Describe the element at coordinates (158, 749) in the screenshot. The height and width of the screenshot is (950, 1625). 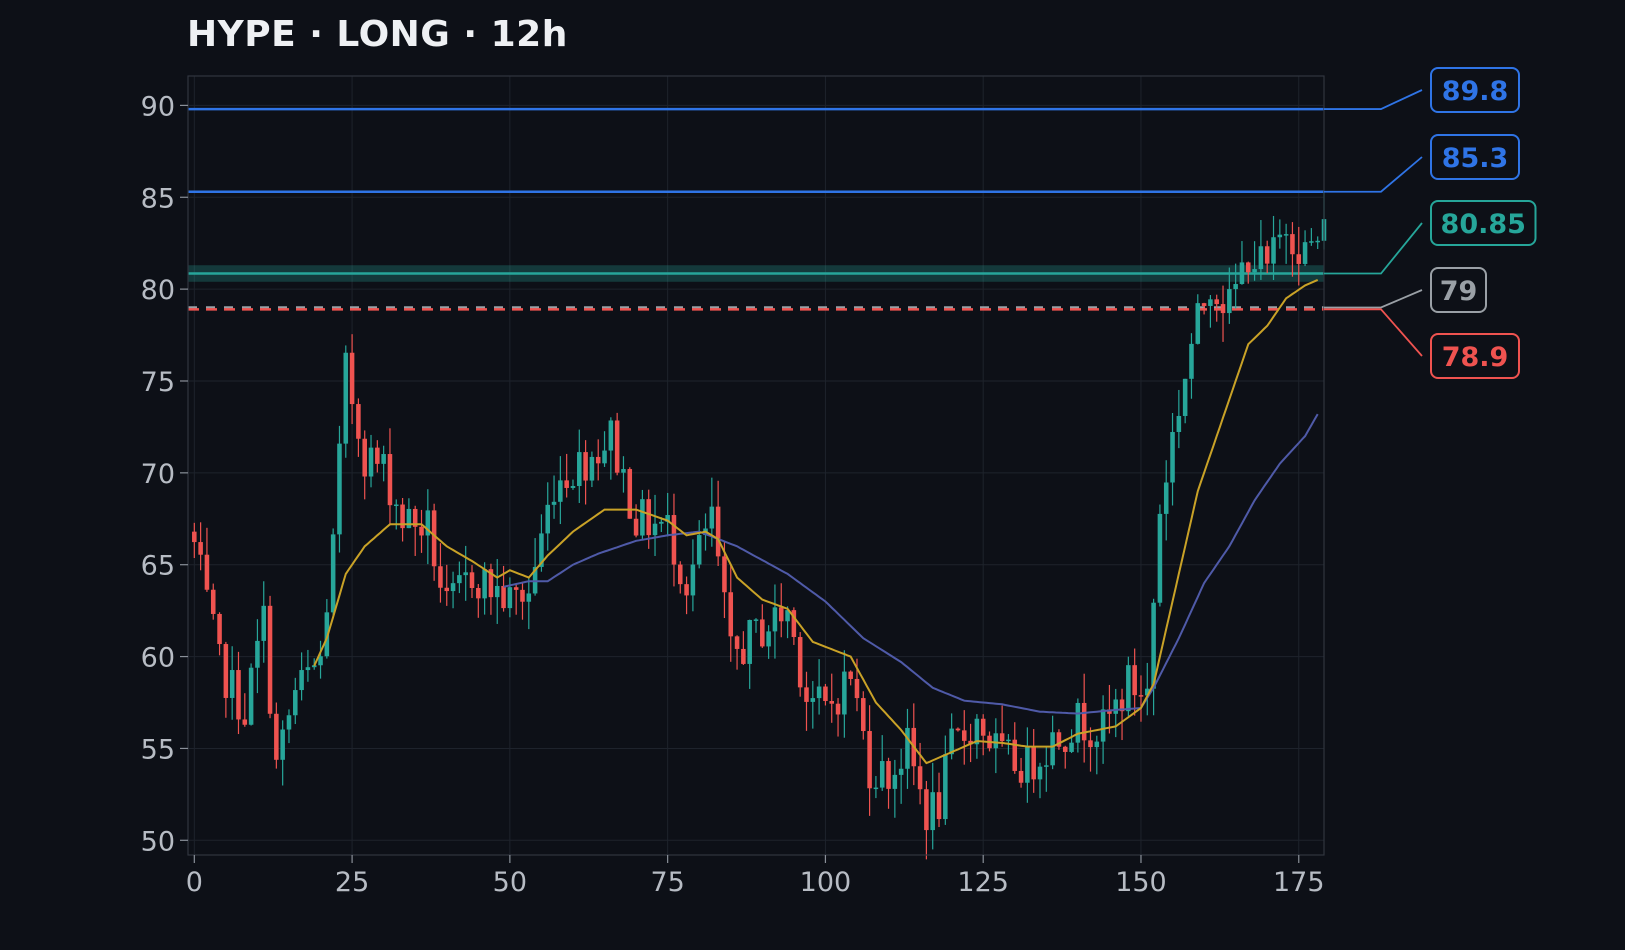
I see `y-tick-label: 55` at that location.